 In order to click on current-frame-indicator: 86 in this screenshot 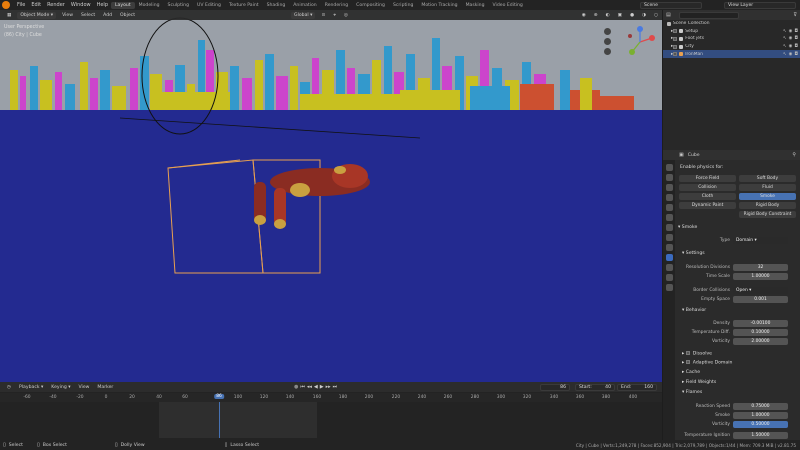, I will do `click(219, 396)`.